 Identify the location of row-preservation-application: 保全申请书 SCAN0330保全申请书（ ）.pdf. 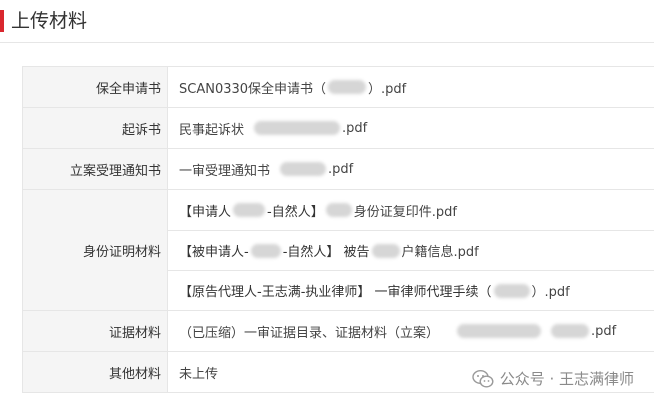
(338, 87).